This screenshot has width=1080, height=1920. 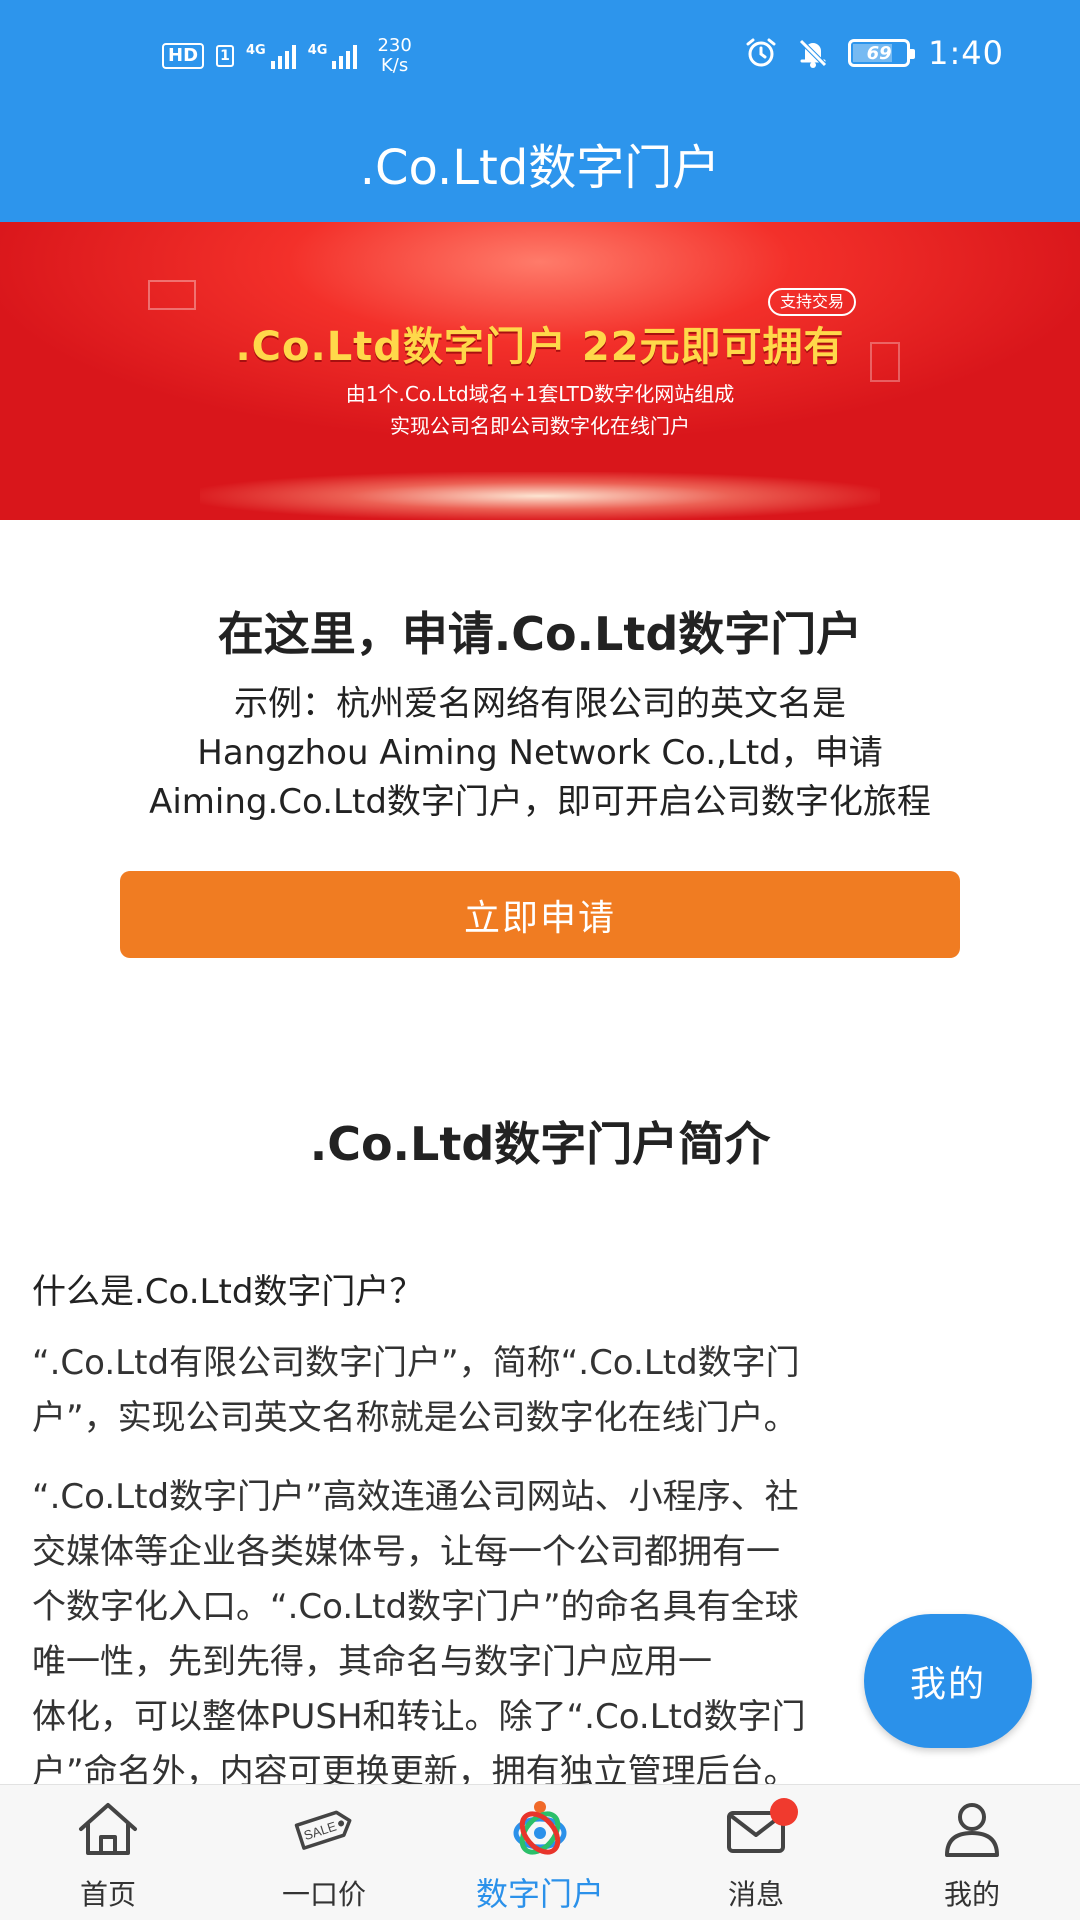 I want to click on top-bar: HD 1 4G 4G 230 K/s 69 1:40 .Co.Ltd数字门户, so click(x=540, y=111).